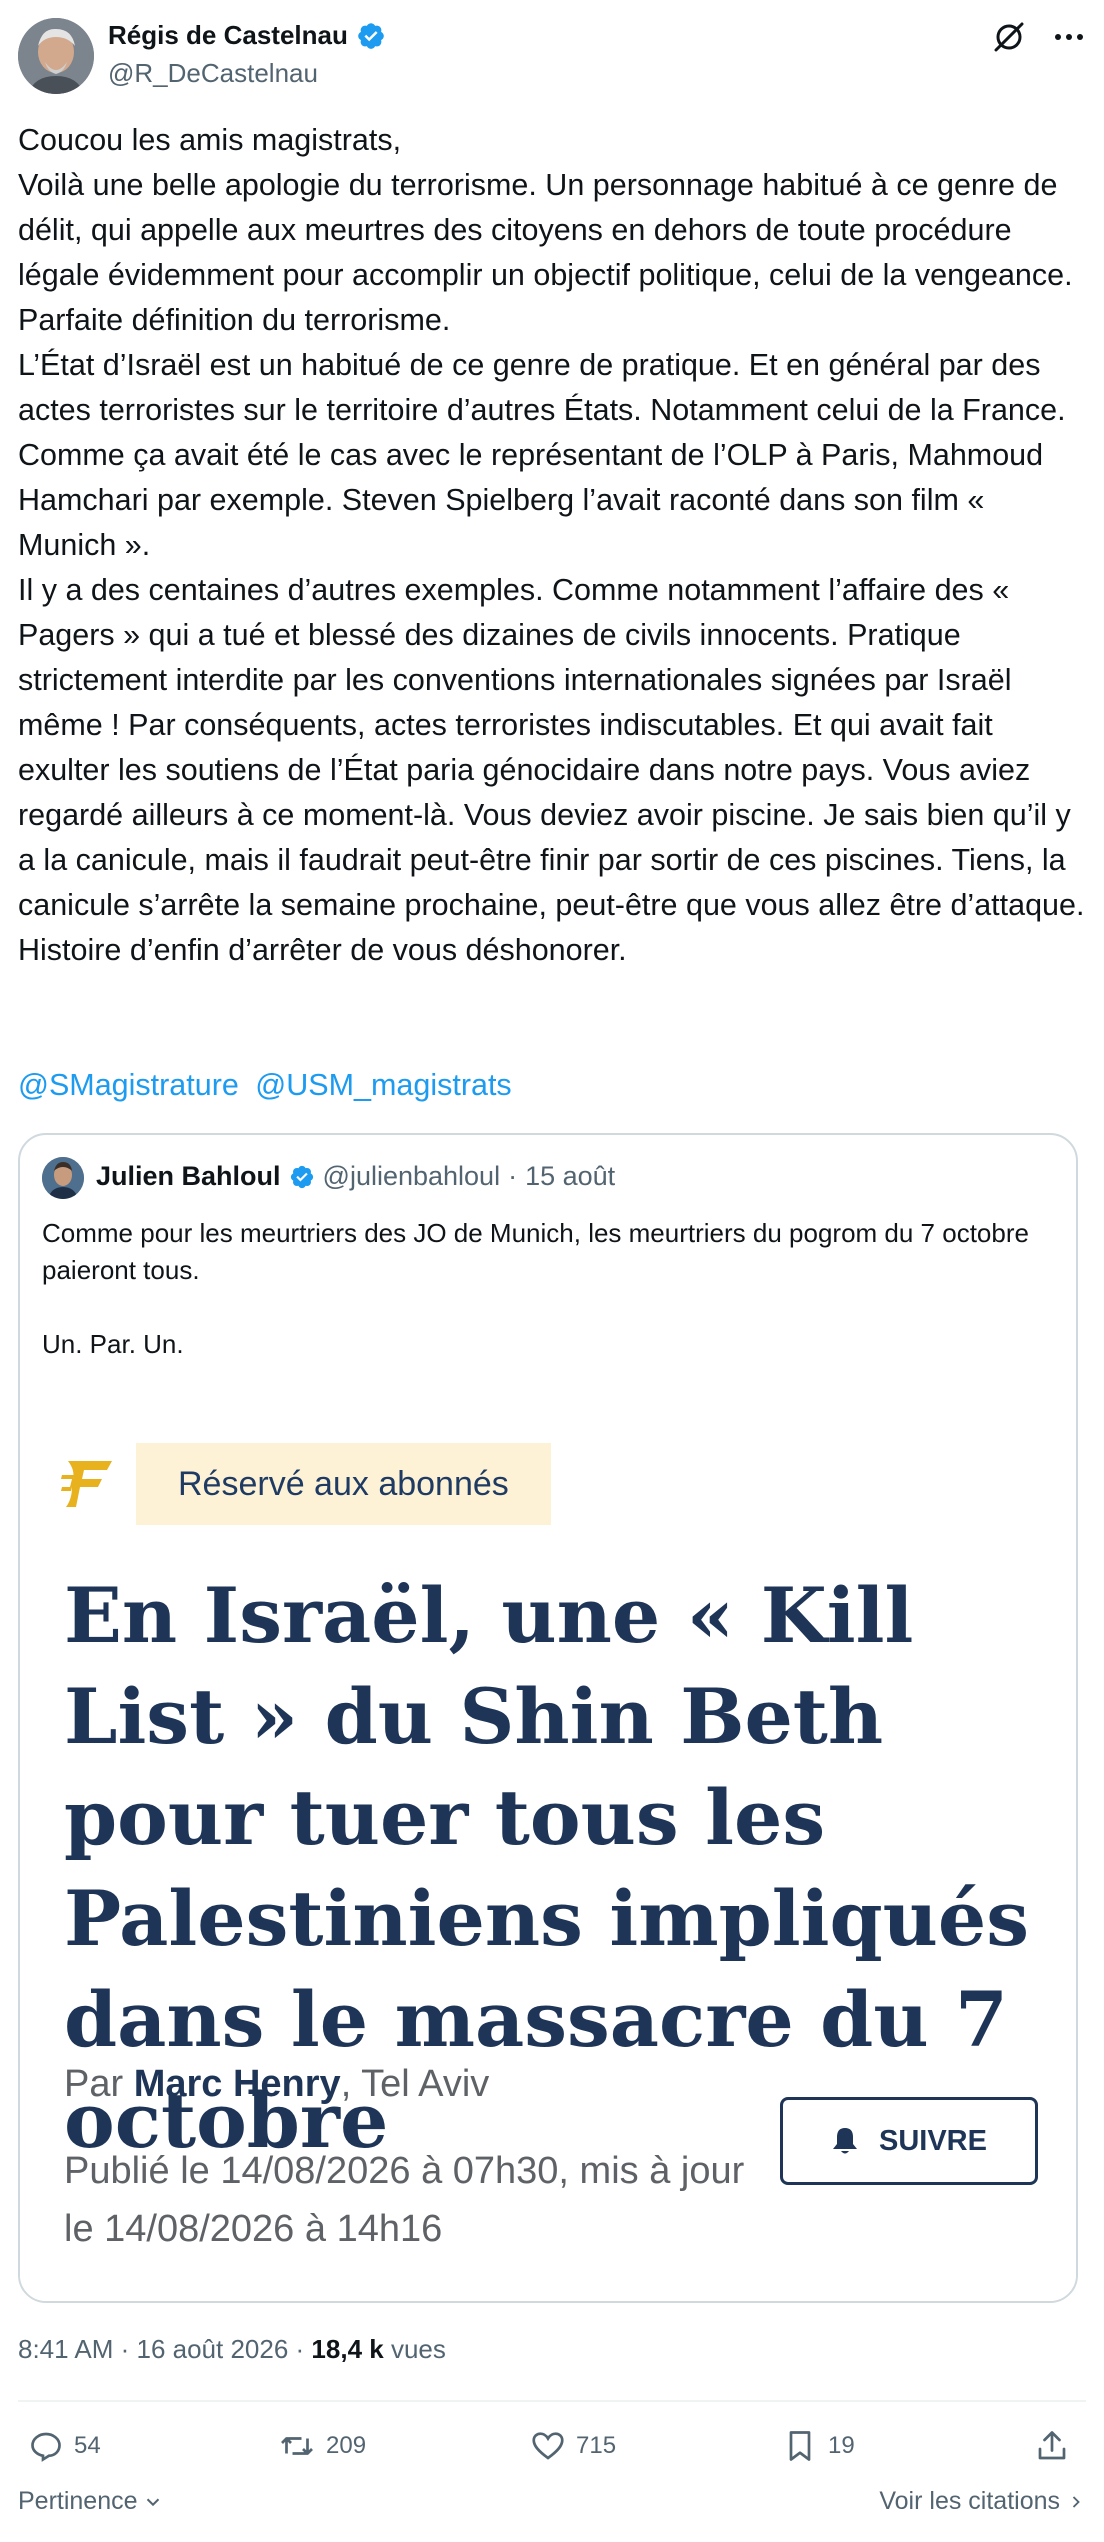 The height and width of the screenshot is (2542, 1104). I want to click on quoted-author-avatar, so click(63, 1178).